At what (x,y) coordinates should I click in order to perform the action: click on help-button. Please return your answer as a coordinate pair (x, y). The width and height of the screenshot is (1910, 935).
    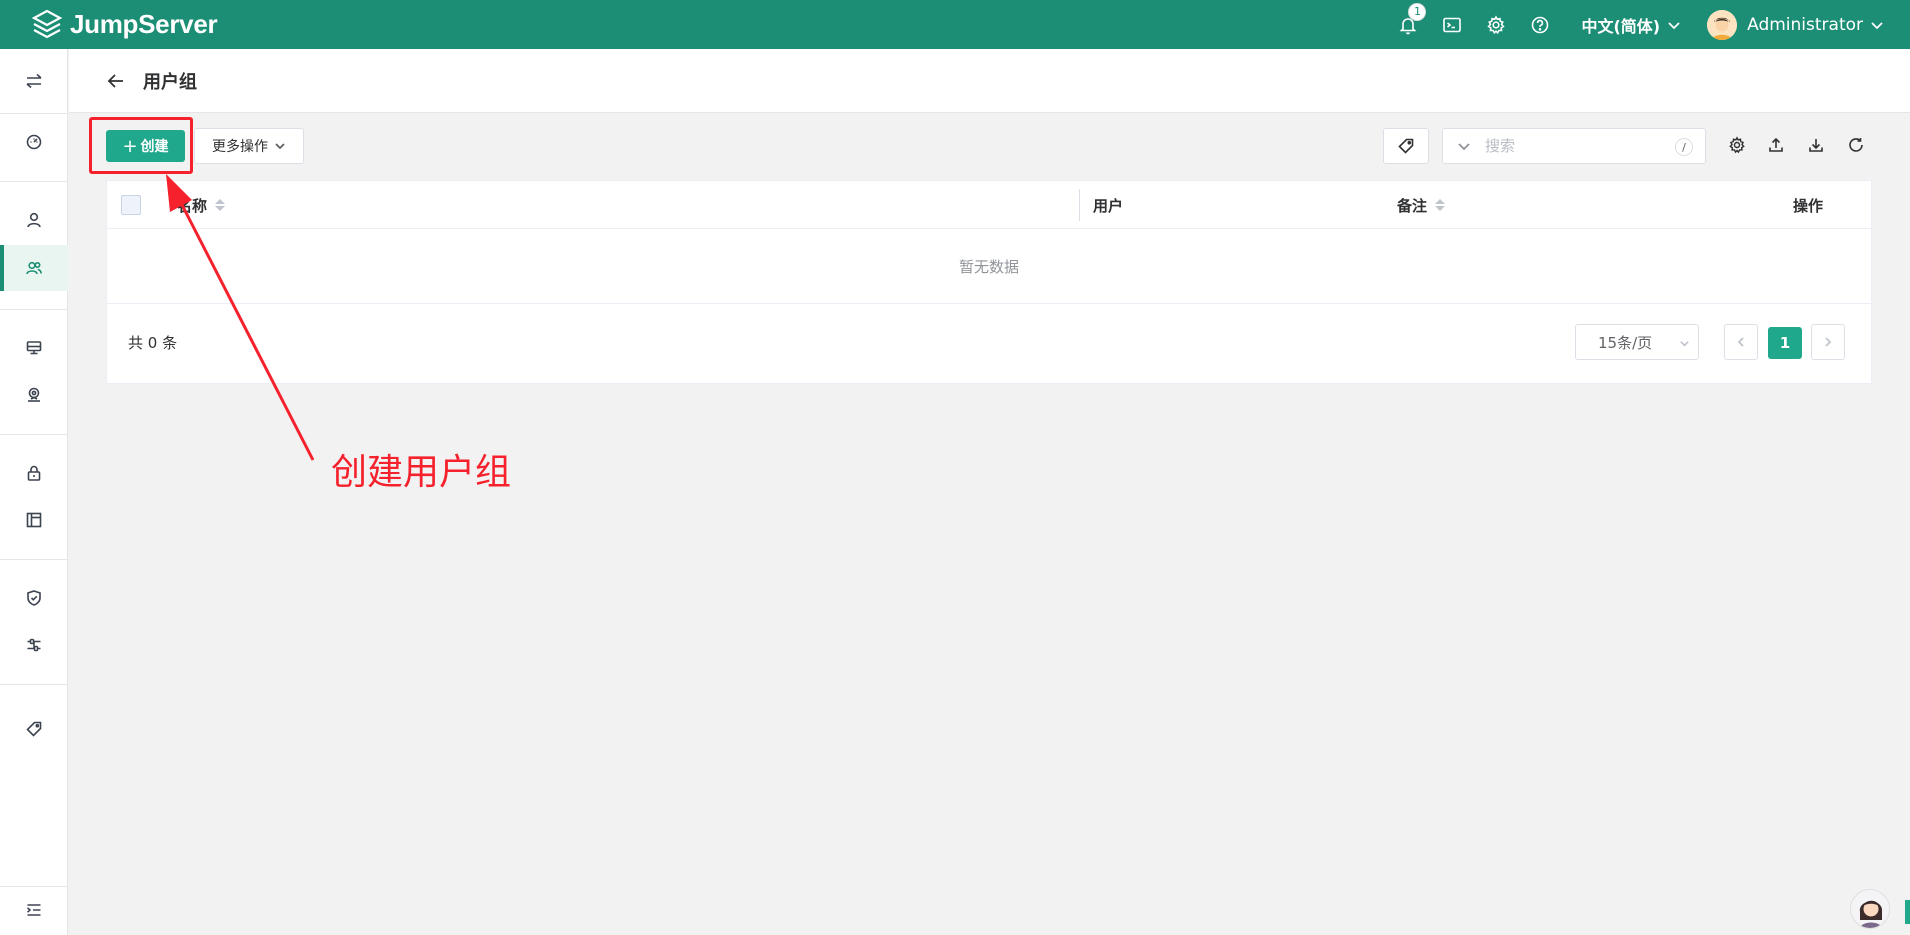
    Looking at the image, I should click on (1540, 25).